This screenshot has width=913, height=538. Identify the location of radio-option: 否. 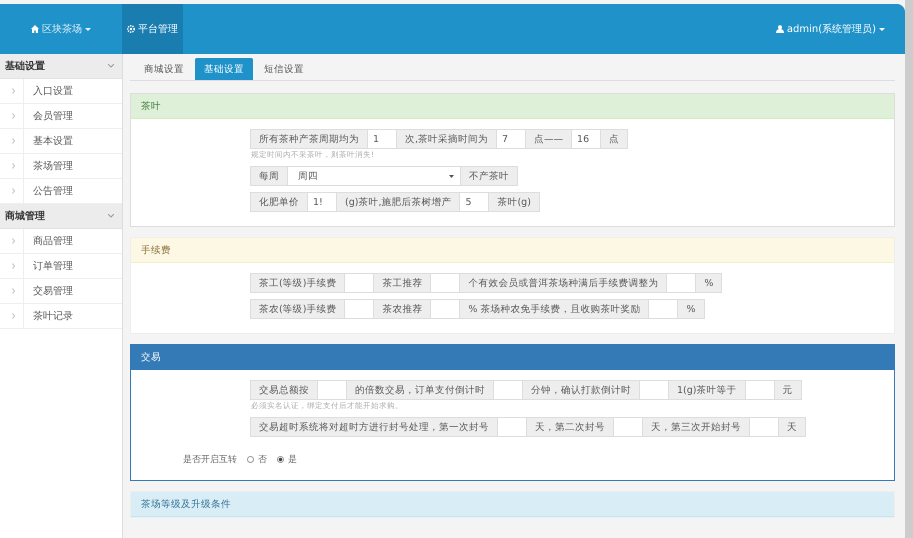
(257, 459).